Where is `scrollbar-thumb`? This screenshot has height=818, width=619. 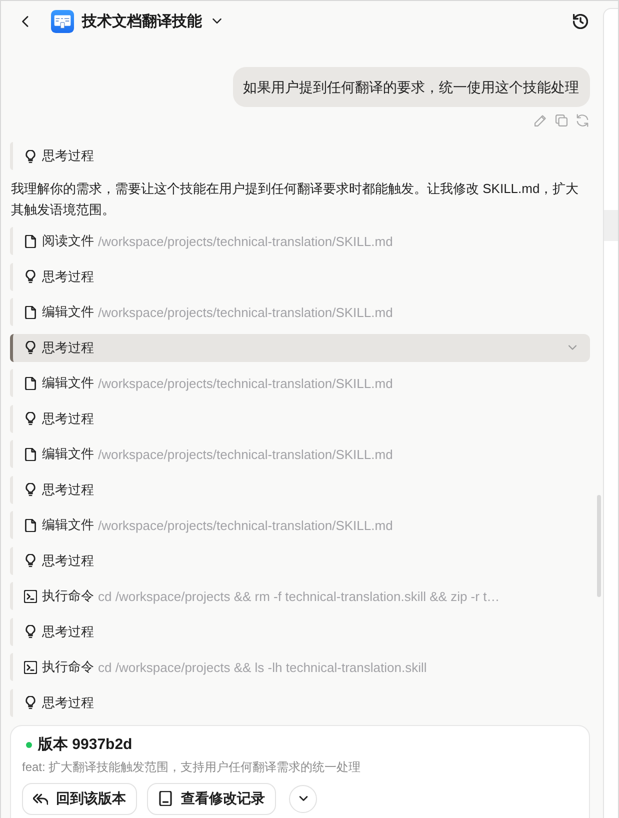 scrollbar-thumb is located at coordinates (599, 546).